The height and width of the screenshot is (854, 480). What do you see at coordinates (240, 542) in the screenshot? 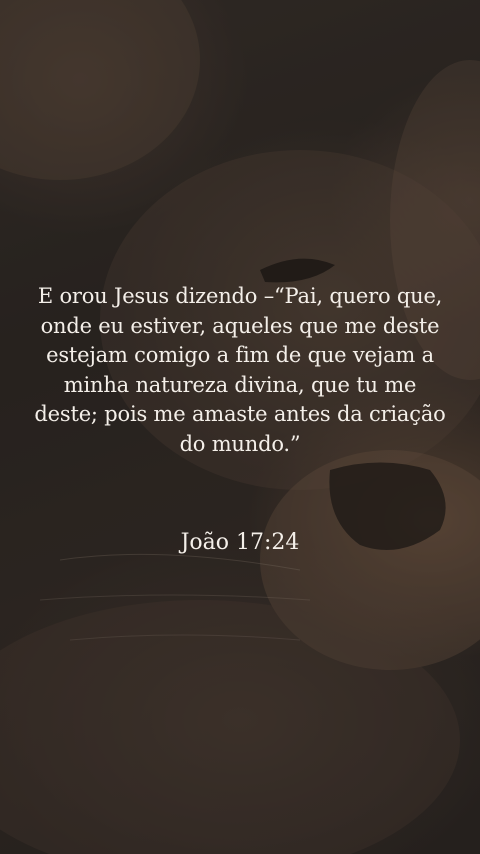
I see `verse-reference: João 17:24` at bounding box center [240, 542].